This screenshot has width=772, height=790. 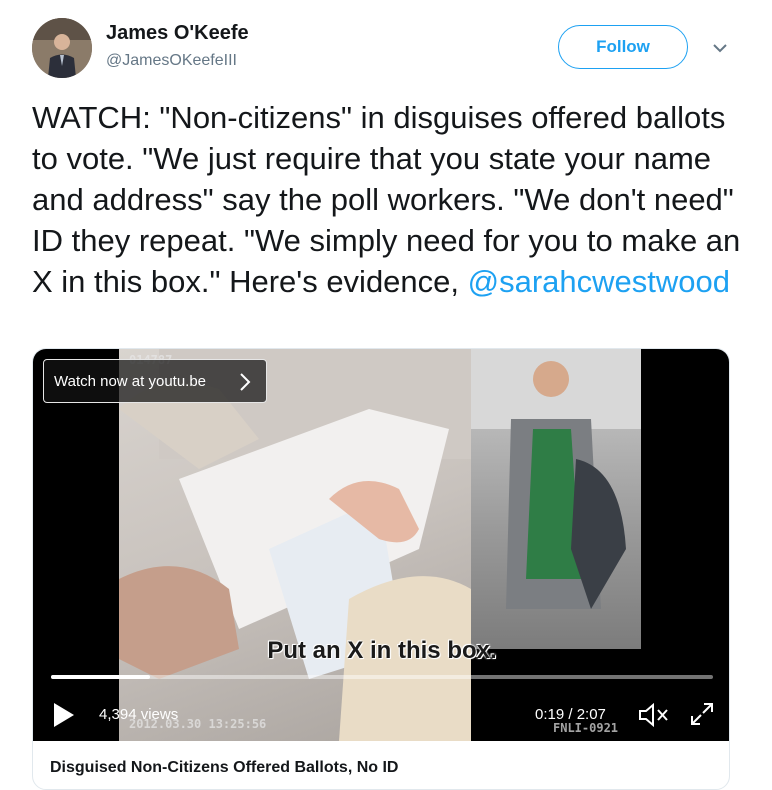 I want to click on avatar-photo-icon, so click(x=62, y=48).